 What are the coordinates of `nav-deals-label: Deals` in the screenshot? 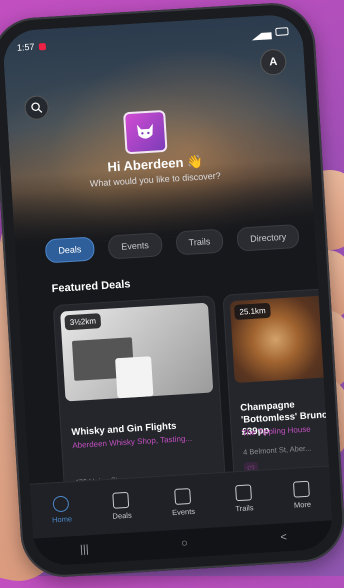 It's located at (122, 515).